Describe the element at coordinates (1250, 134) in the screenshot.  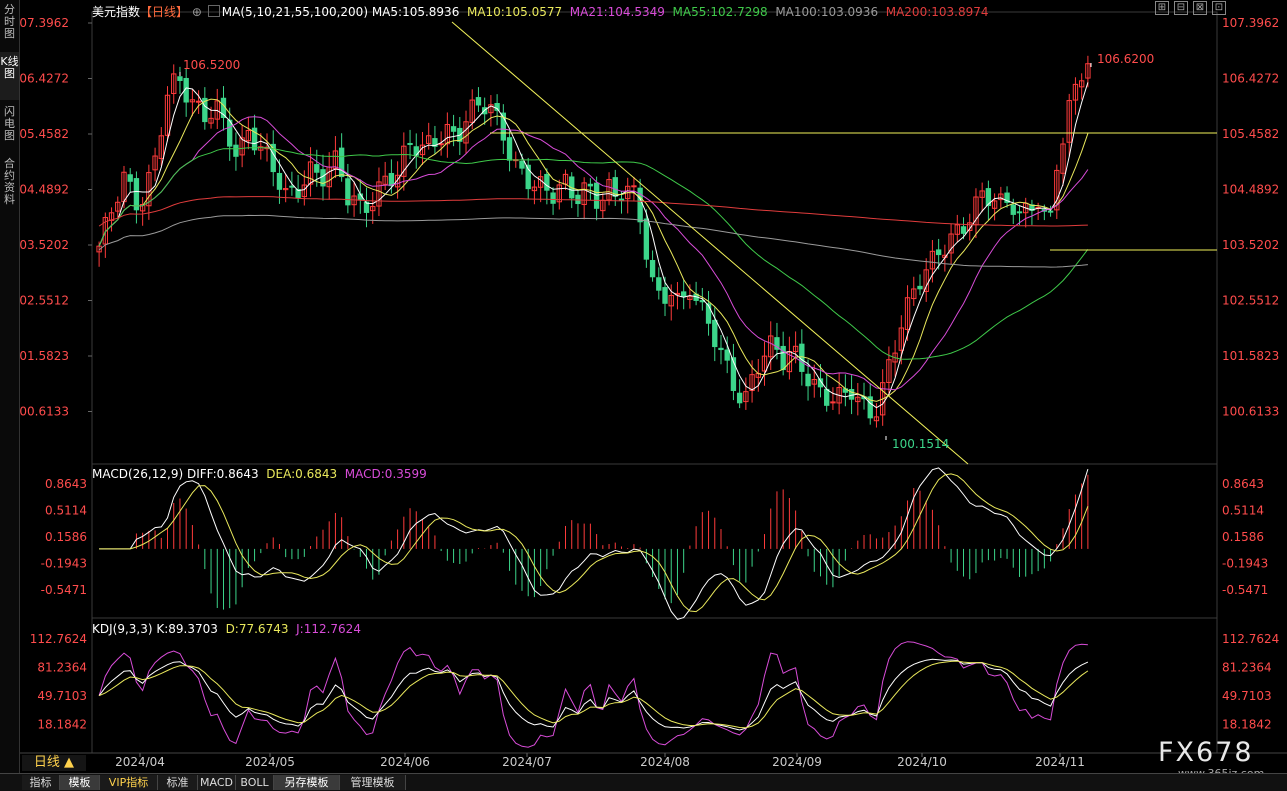
I see `price-tick-right: 105.4582` at that location.